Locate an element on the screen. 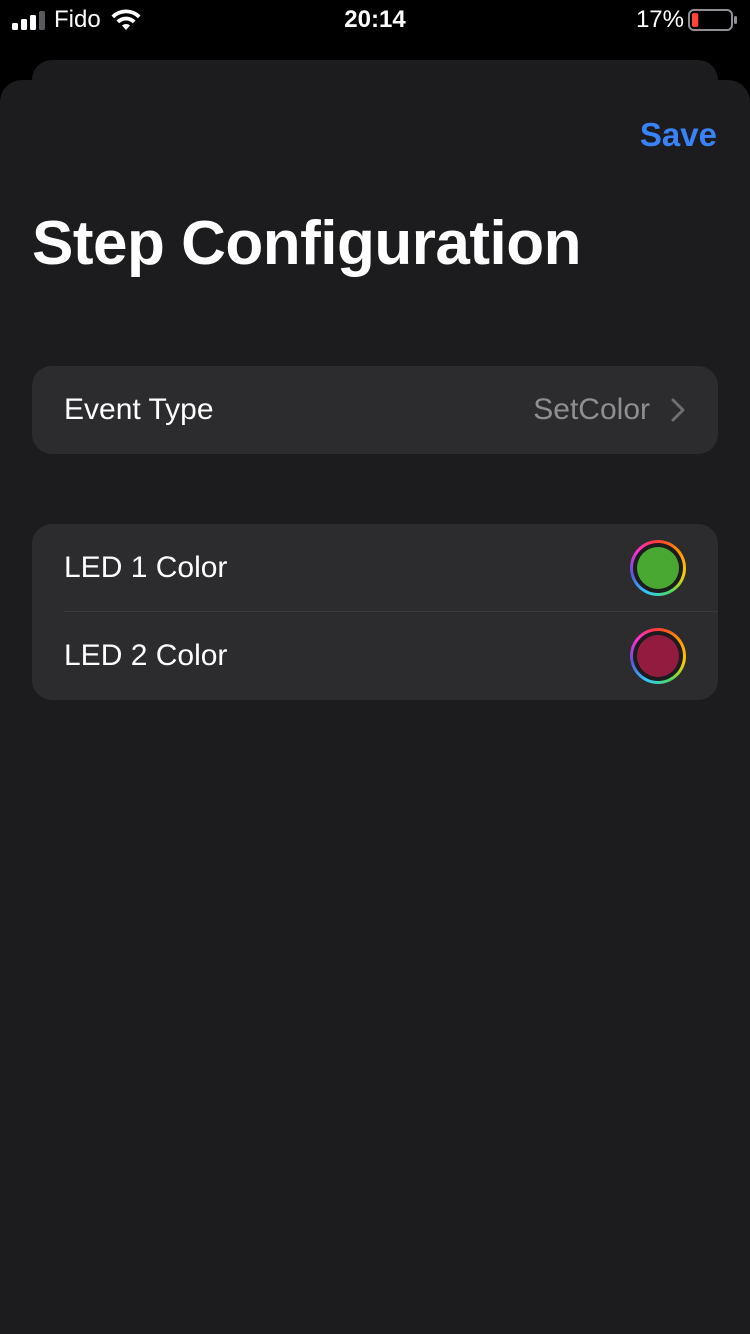 The image size is (750, 1334). battery-percentage: 17% is located at coordinates (659, 19).